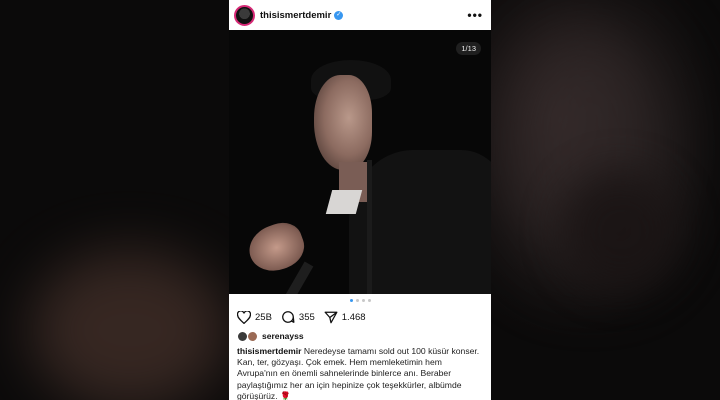 The height and width of the screenshot is (400, 720). What do you see at coordinates (254, 317) in the screenshot?
I see `like-button: 25B` at bounding box center [254, 317].